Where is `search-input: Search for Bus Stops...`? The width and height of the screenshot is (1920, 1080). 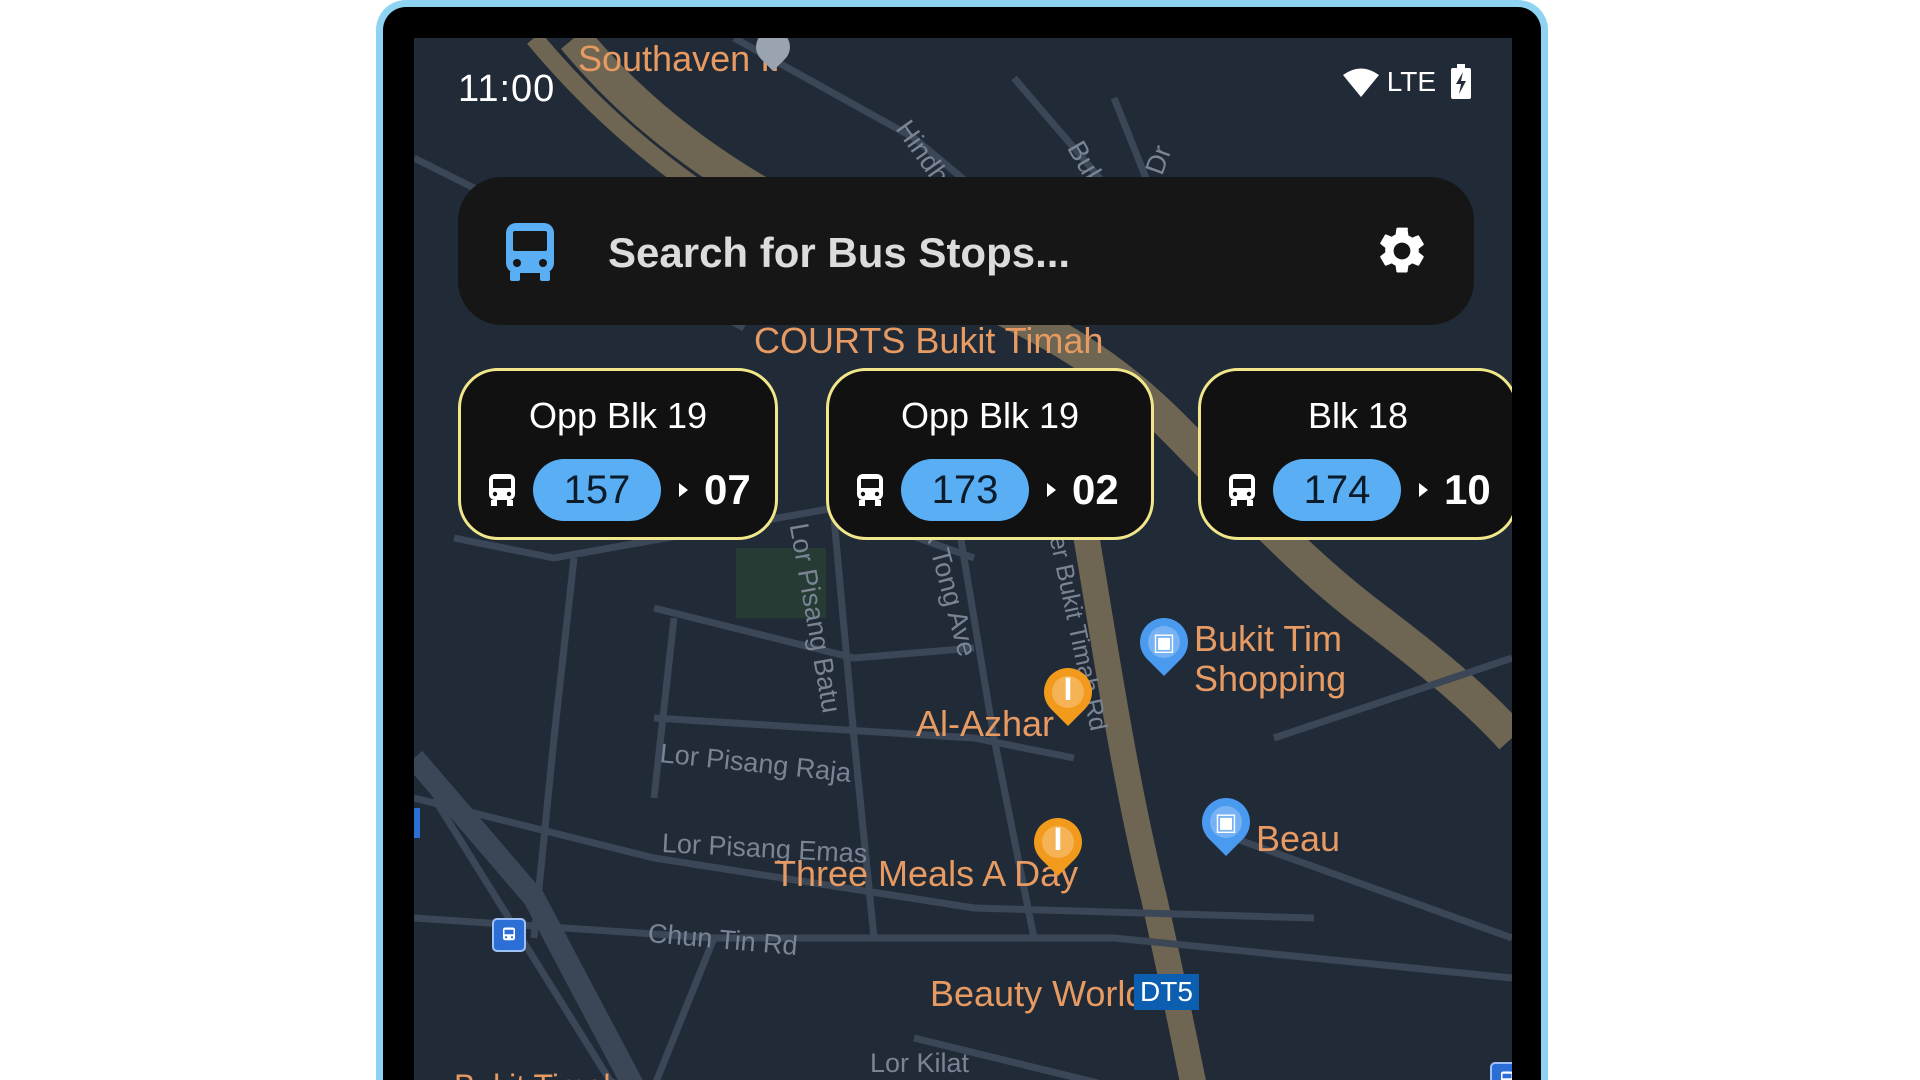 search-input: Search for Bus Stops... is located at coordinates (839, 253).